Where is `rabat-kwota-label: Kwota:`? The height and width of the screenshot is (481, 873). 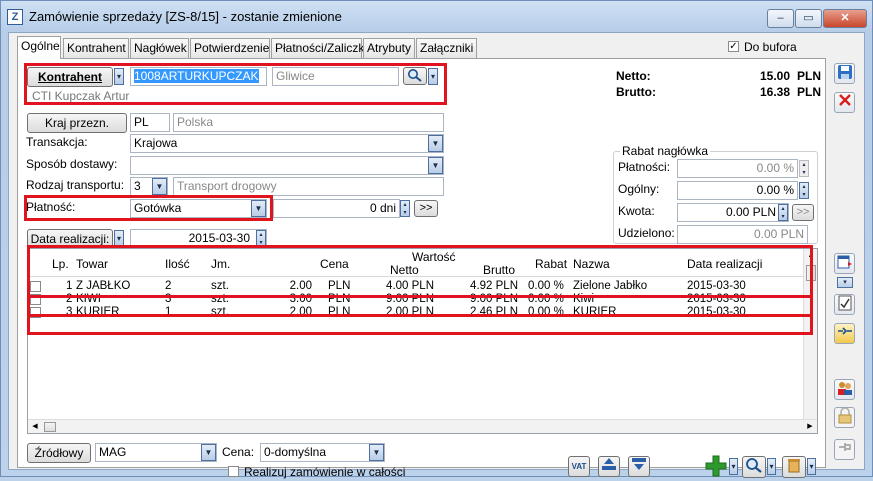 rabat-kwota-label: Kwota: is located at coordinates (636, 211).